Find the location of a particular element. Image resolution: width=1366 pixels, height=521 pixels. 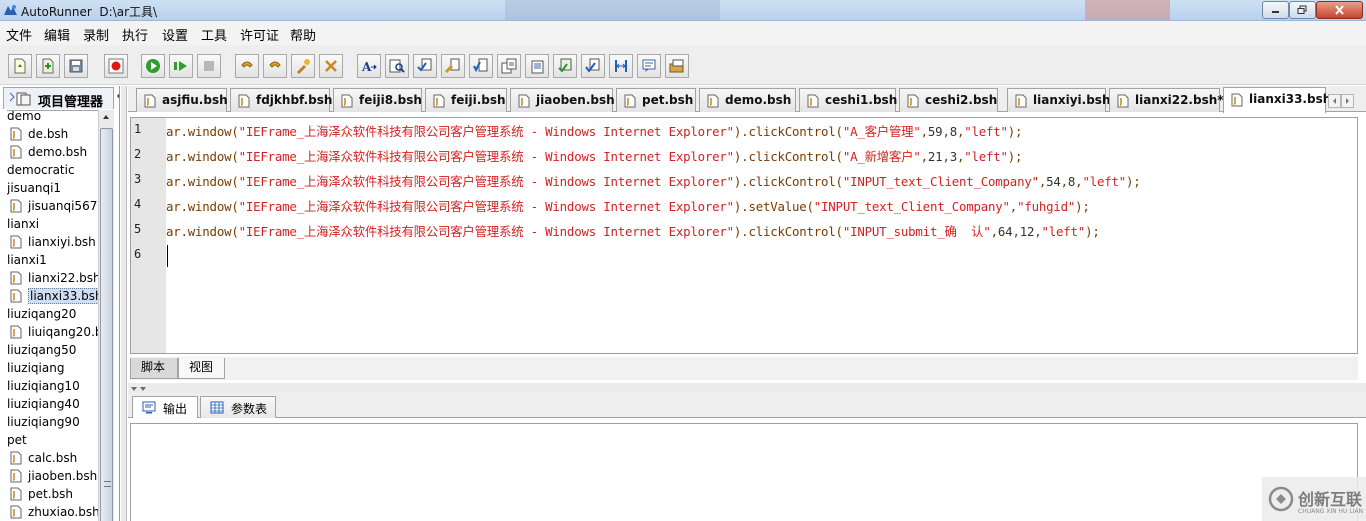

tree-folder-liuziqiang90: liuziqiang90 is located at coordinates (43, 422).